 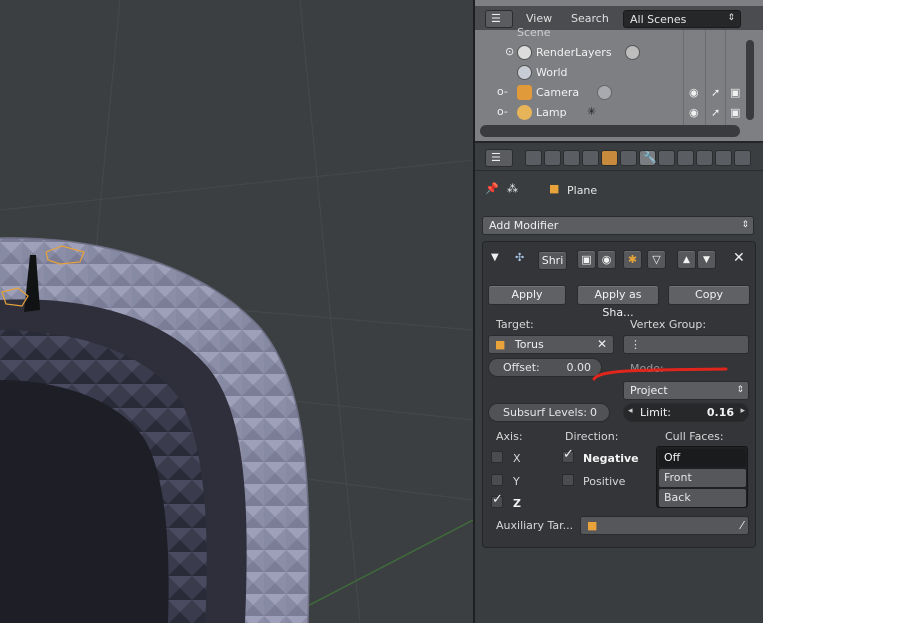 I want to click on offset-field: Offset: 0.00, so click(x=545, y=367).